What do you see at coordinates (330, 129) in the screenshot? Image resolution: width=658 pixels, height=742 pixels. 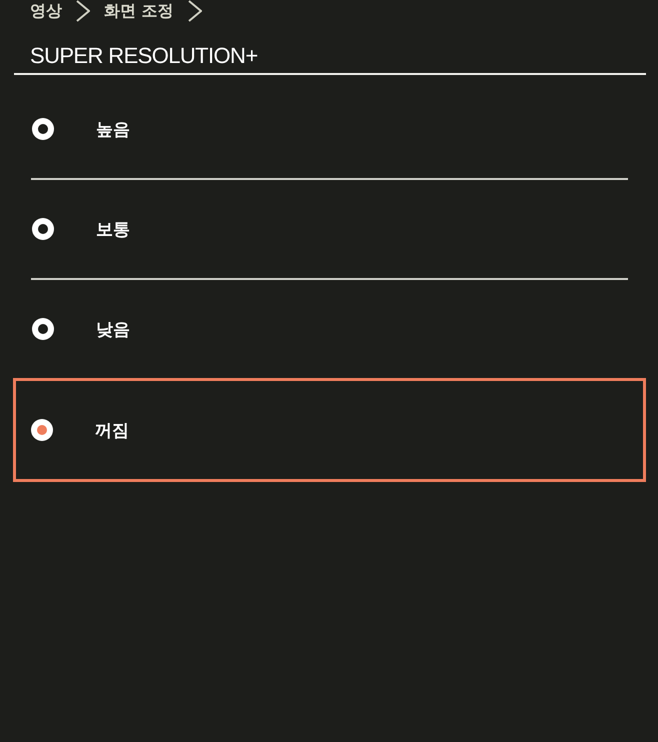 I see `option-item: 높음` at bounding box center [330, 129].